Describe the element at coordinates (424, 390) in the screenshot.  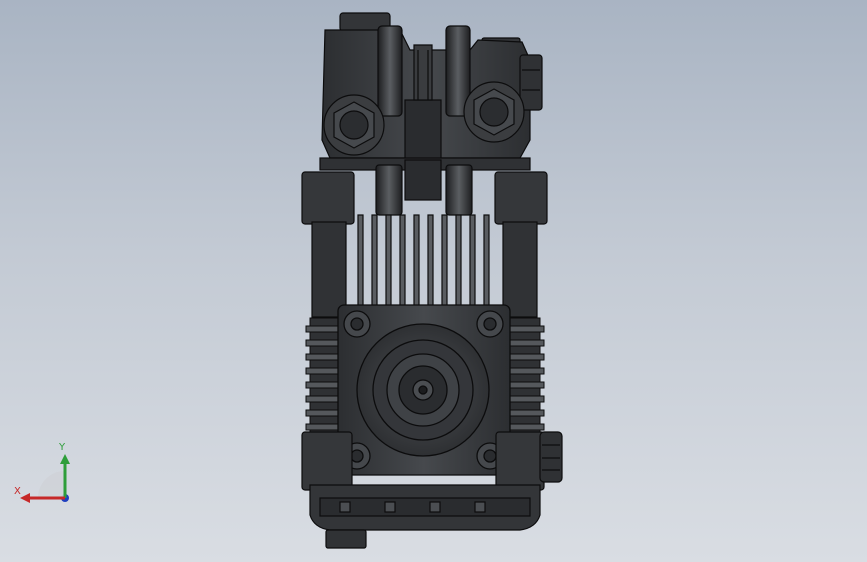
I see `front-cover-plate` at that location.